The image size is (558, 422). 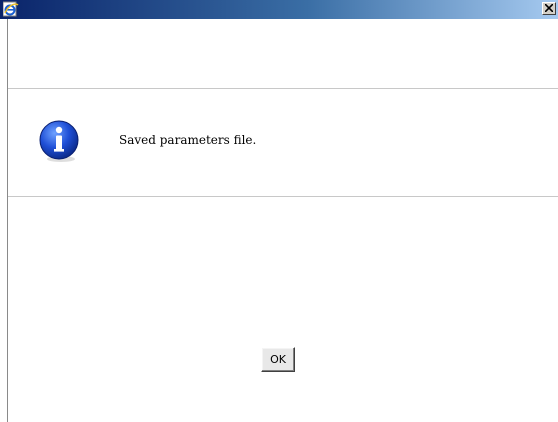 What do you see at coordinates (7, 220) in the screenshot?
I see `window-left-border` at bounding box center [7, 220].